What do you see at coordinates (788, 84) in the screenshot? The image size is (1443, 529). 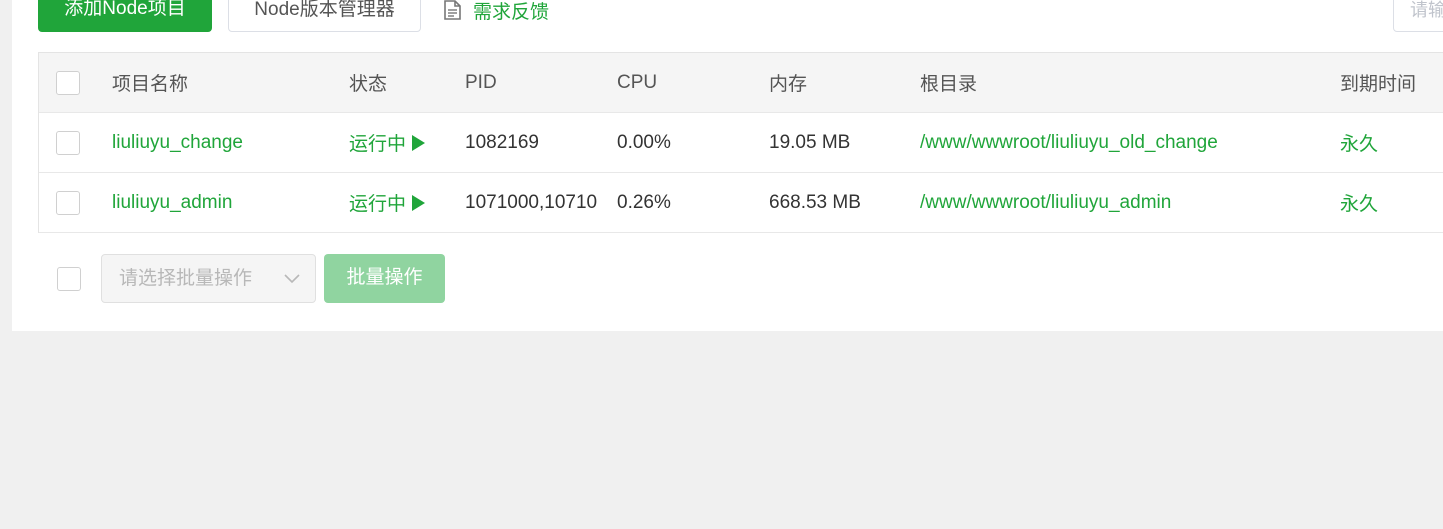 I see `column-header-memory: 内存` at bounding box center [788, 84].